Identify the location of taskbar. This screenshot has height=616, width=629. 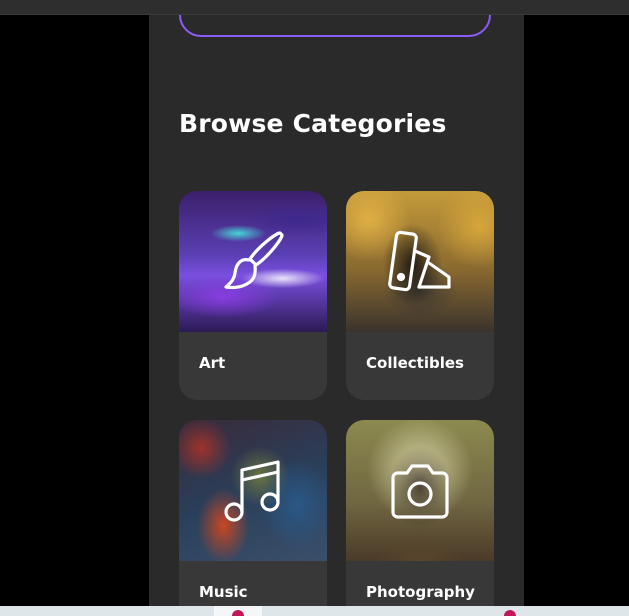
(314, 611).